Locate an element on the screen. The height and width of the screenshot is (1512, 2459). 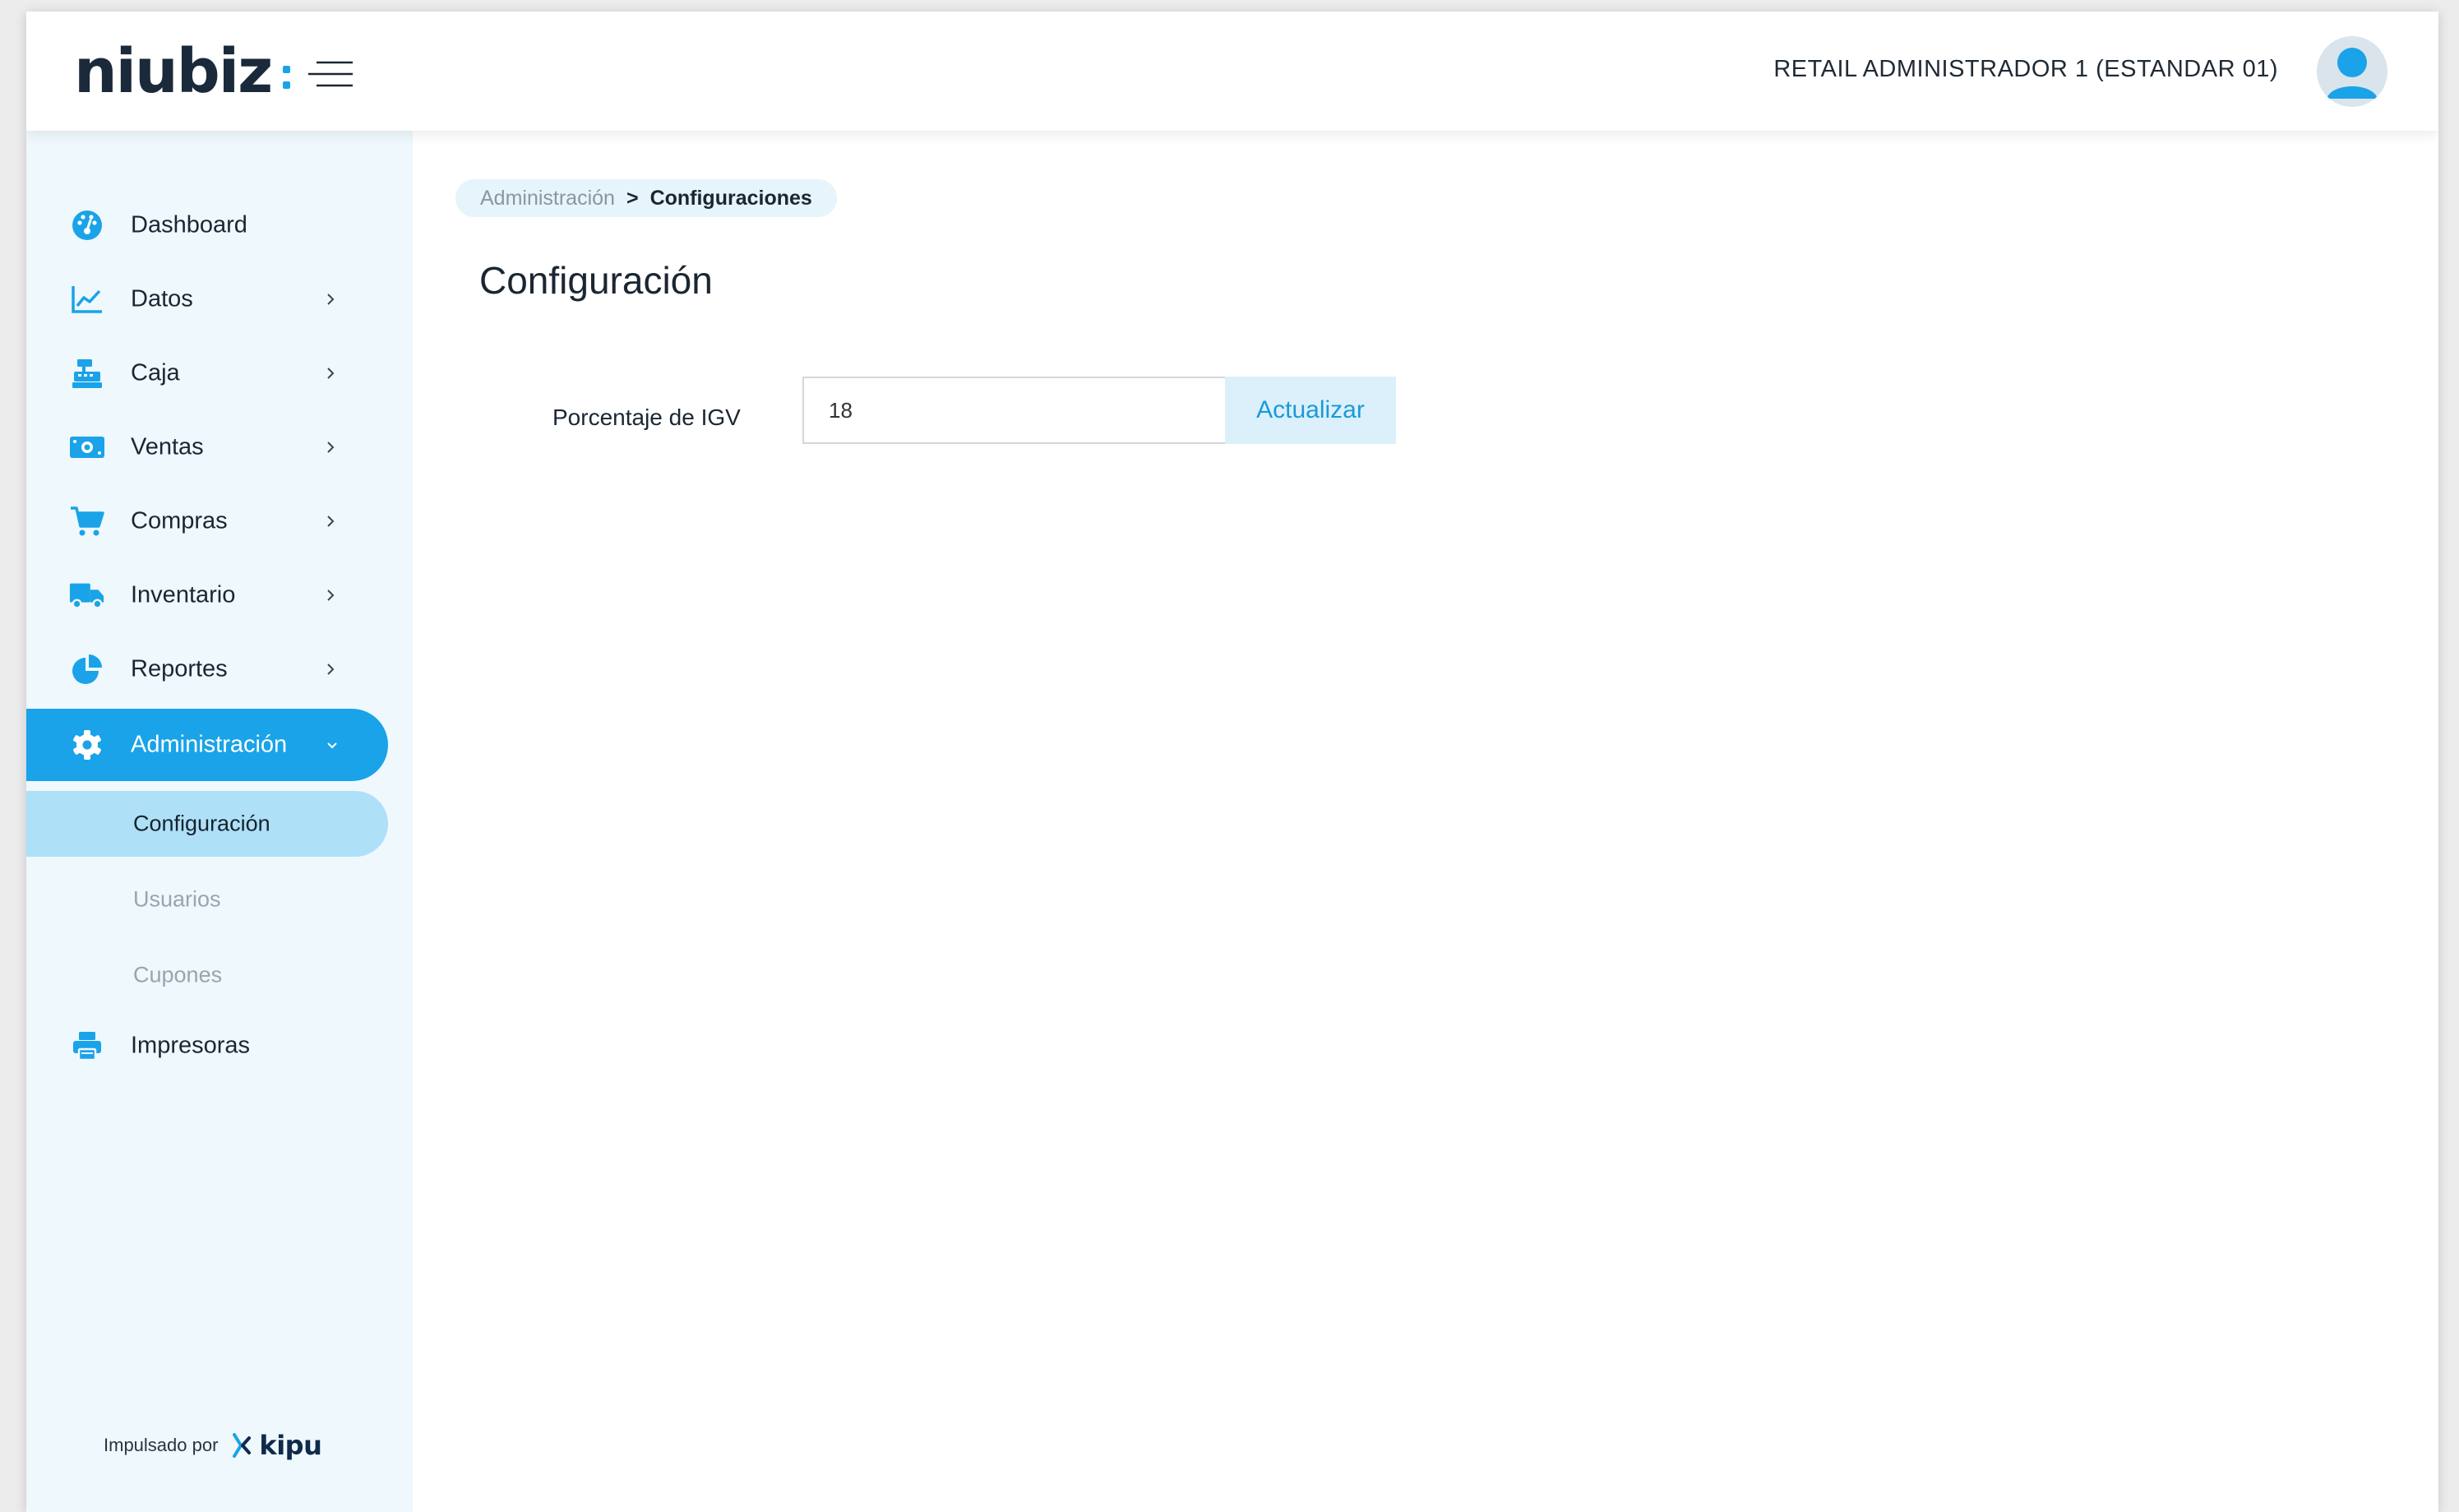
avatar is located at coordinates (2352, 71).